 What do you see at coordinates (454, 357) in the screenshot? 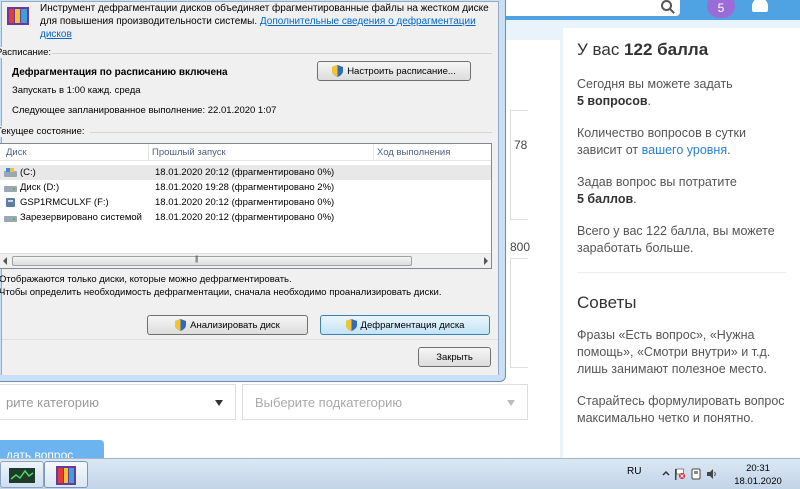
I see `close-button: Закрыть` at bounding box center [454, 357].